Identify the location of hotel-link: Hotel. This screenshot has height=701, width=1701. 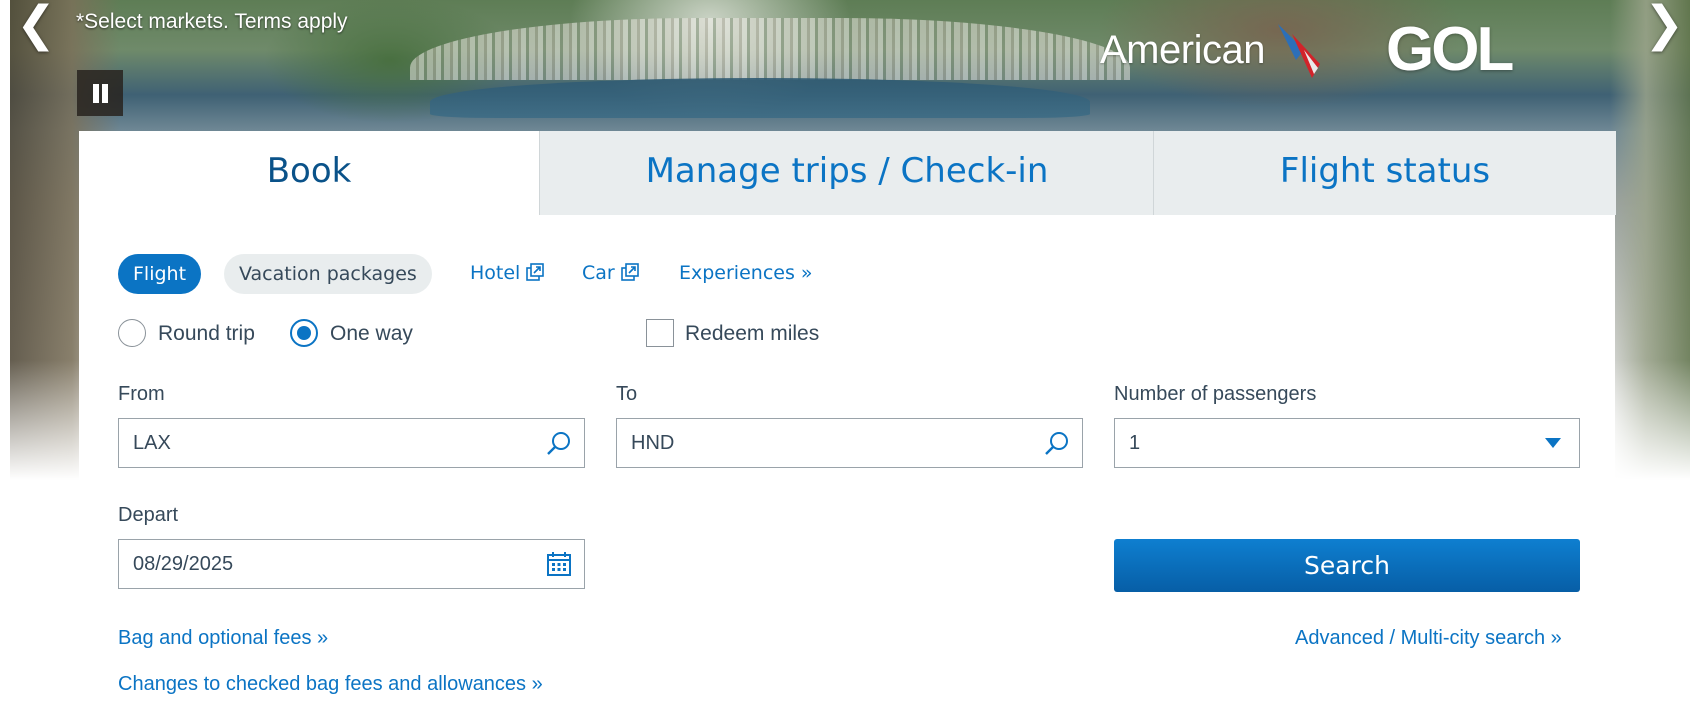
(507, 273).